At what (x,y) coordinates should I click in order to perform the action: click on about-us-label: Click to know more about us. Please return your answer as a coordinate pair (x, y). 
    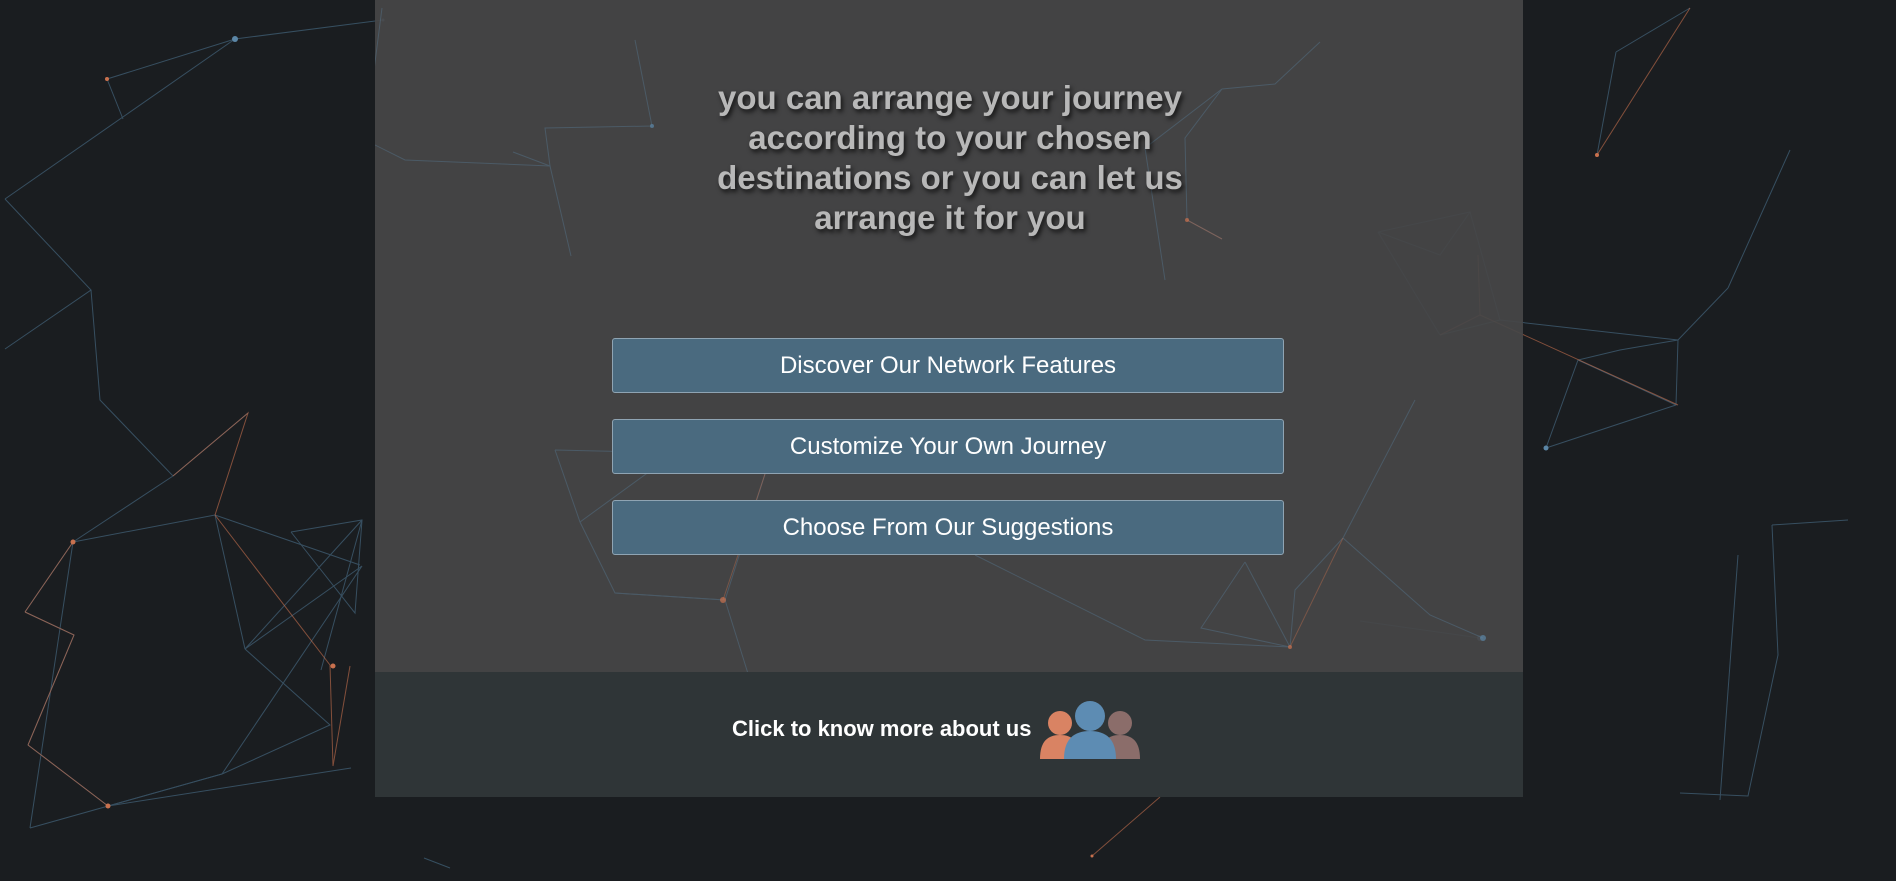
    Looking at the image, I should click on (882, 728).